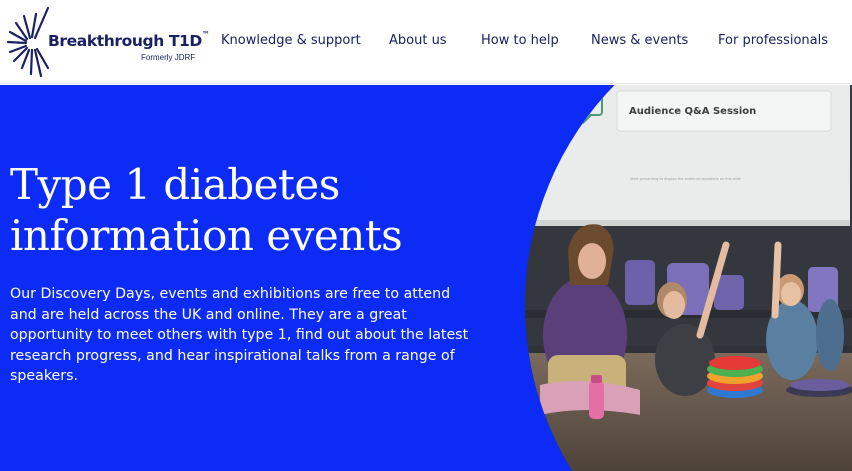 The height and width of the screenshot is (471, 852). Describe the element at coordinates (205, 34) in the screenshot. I see `trademark-symbol: ™` at that location.